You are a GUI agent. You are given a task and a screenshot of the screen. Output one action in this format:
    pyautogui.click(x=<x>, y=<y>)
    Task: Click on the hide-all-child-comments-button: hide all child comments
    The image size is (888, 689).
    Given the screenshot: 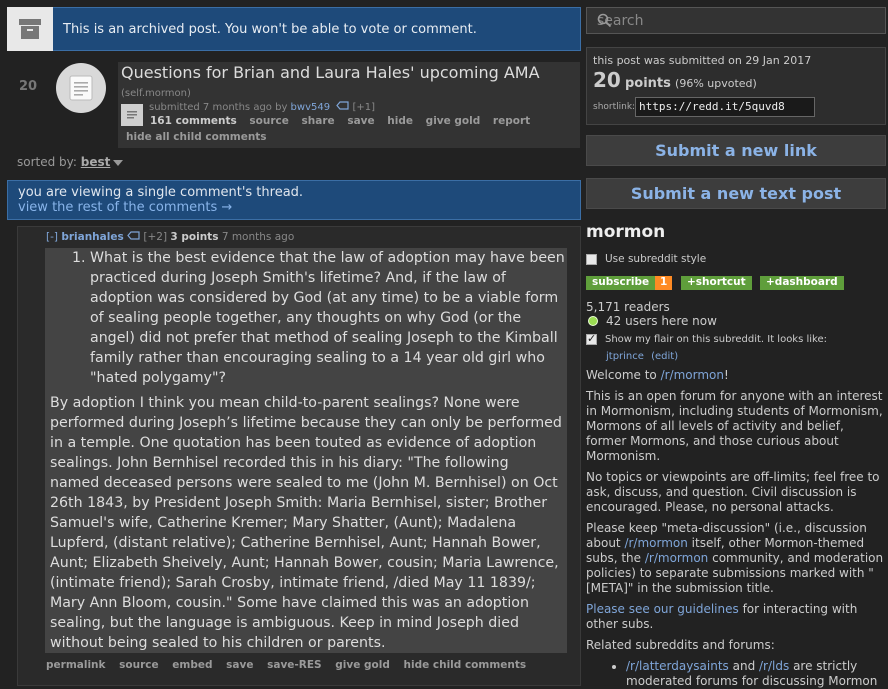 What is the action you would take?
    pyautogui.click(x=196, y=137)
    